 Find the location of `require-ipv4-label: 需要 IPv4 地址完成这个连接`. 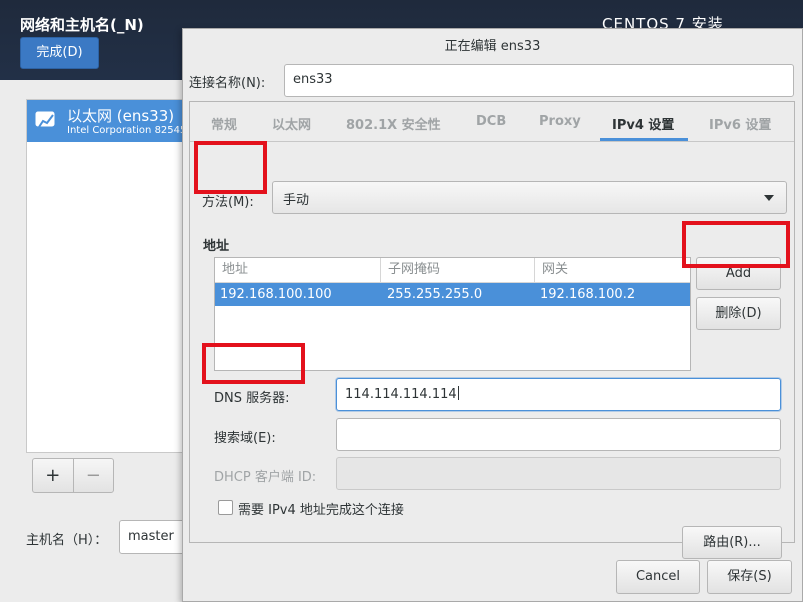

require-ipv4-label: 需要 IPv4 地址完成这个连接 is located at coordinates (321, 508).